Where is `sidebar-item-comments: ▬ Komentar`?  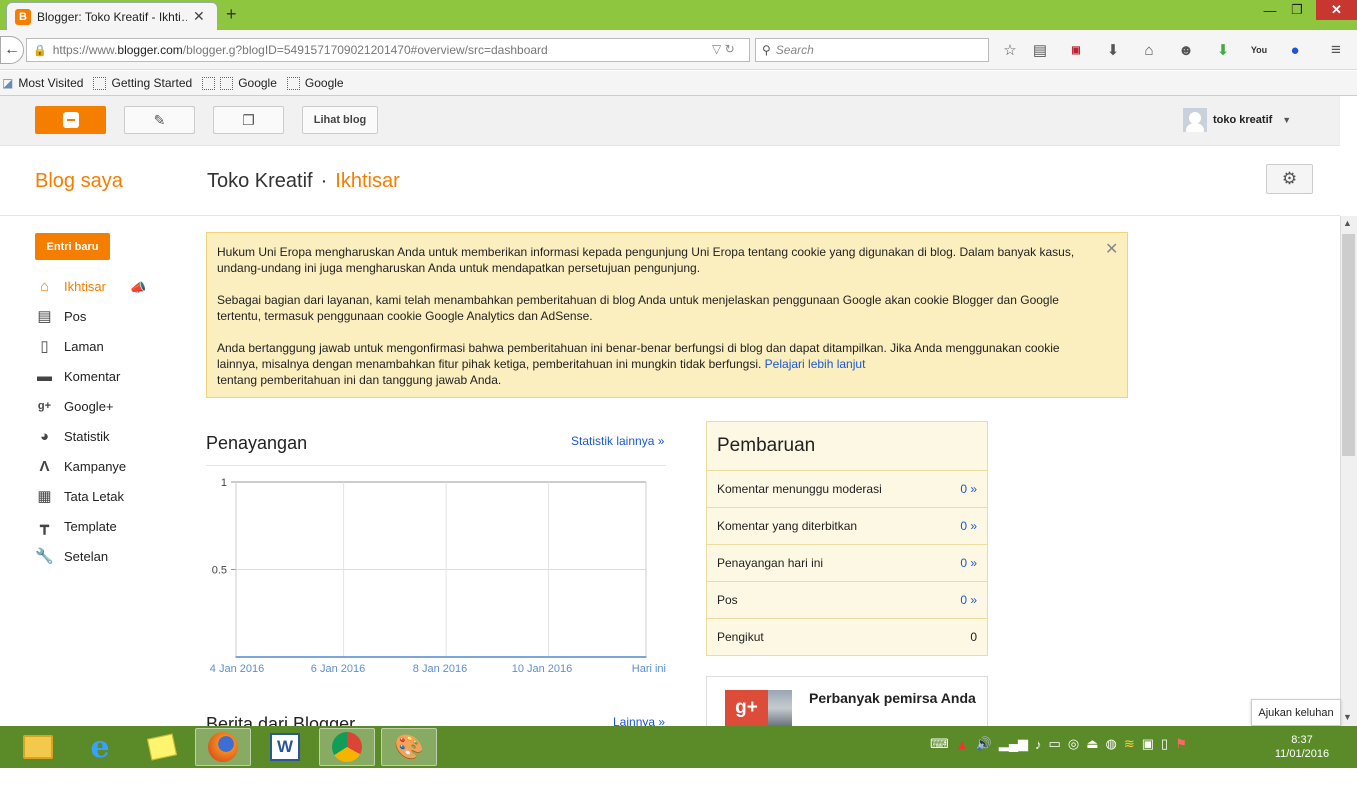 sidebar-item-comments: ▬ Komentar is located at coordinates (77, 376).